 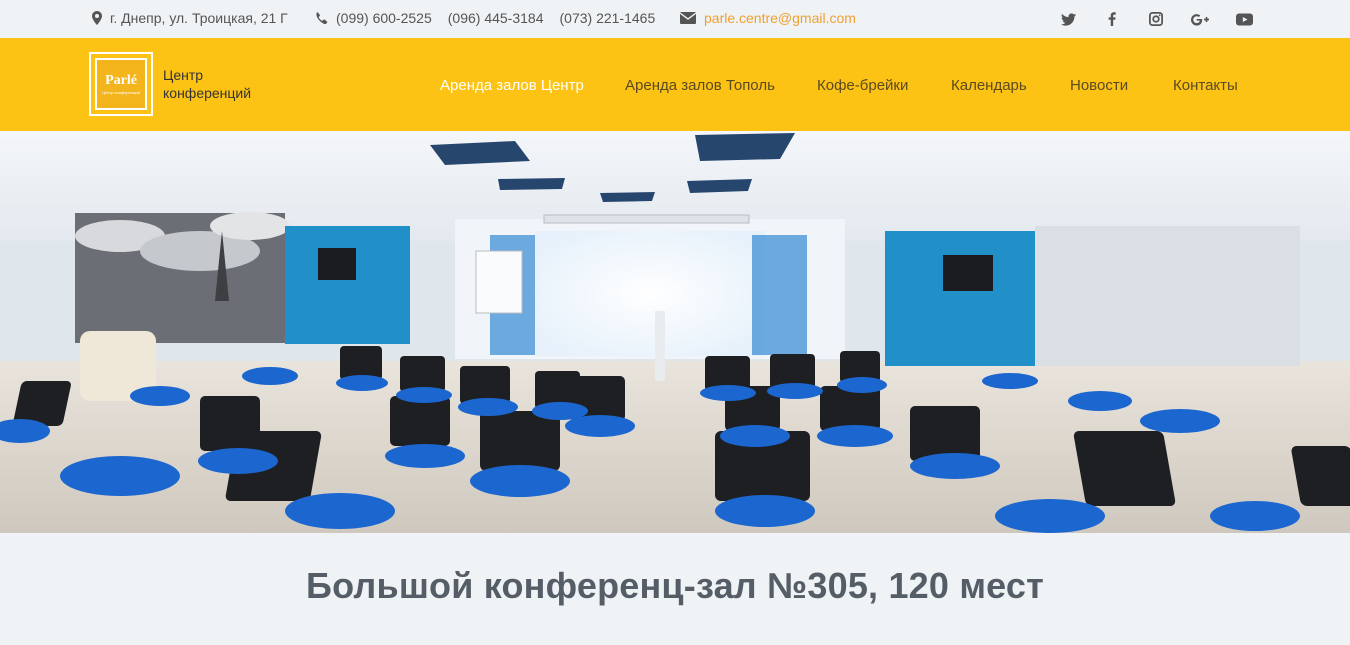 I want to click on brand-line-2: конференций, so click(x=207, y=93).